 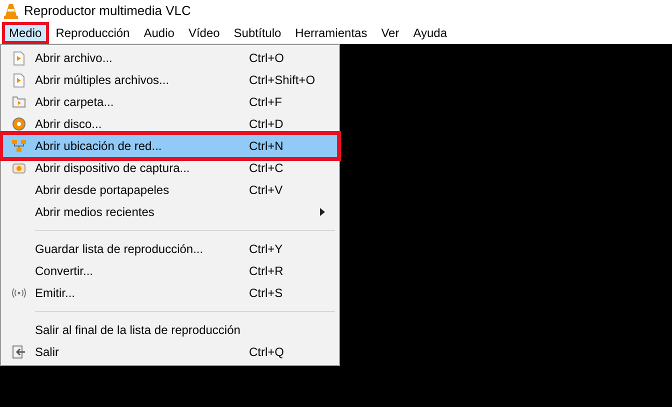 I want to click on folder-icon, so click(x=19, y=102).